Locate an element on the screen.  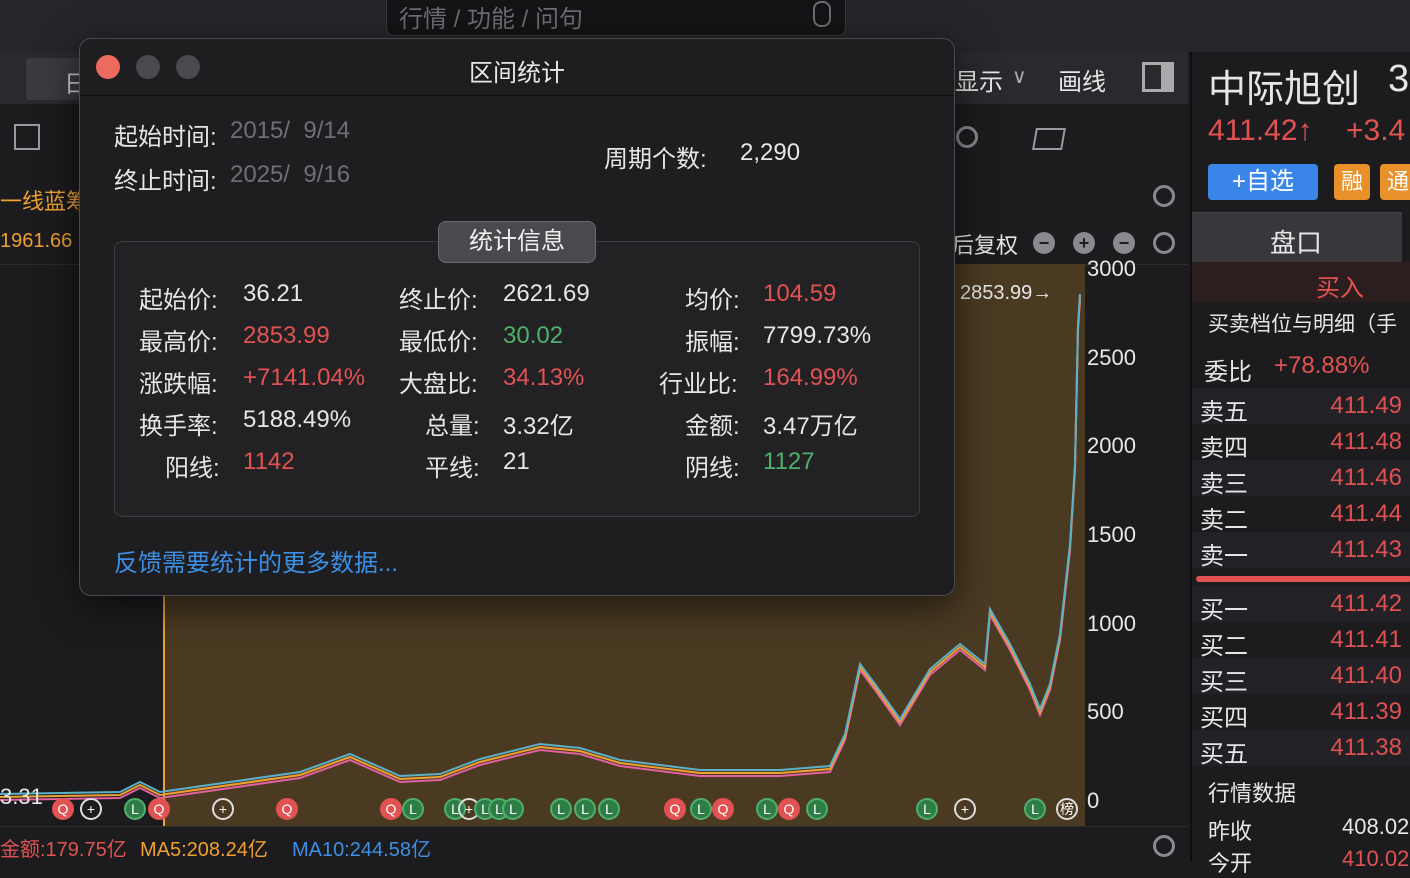
draw-line-button: 画线 is located at coordinates (1082, 79).